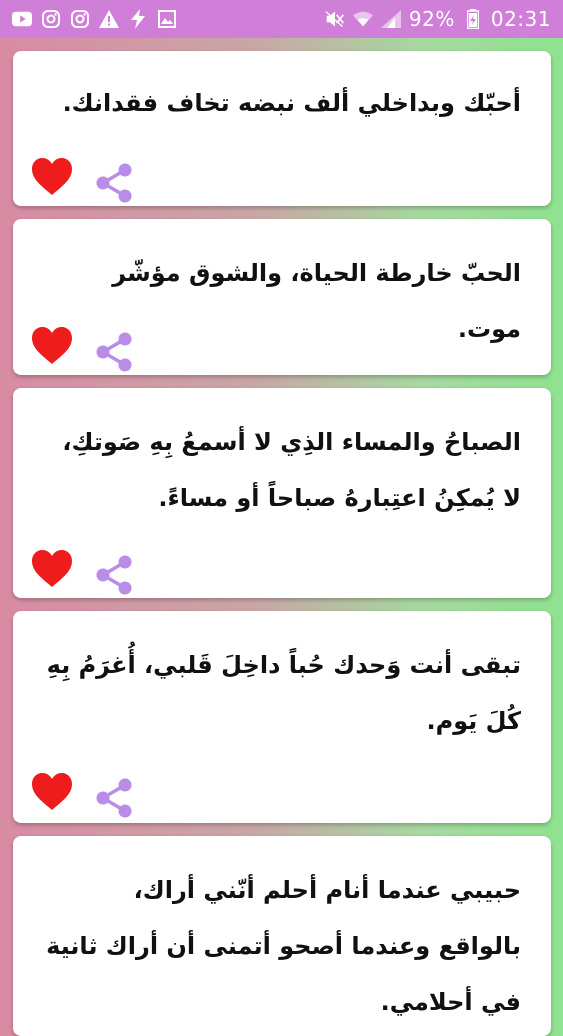  Describe the element at coordinates (431, 19) in the screenshot. I see `battery-percent: 92%` at that location.